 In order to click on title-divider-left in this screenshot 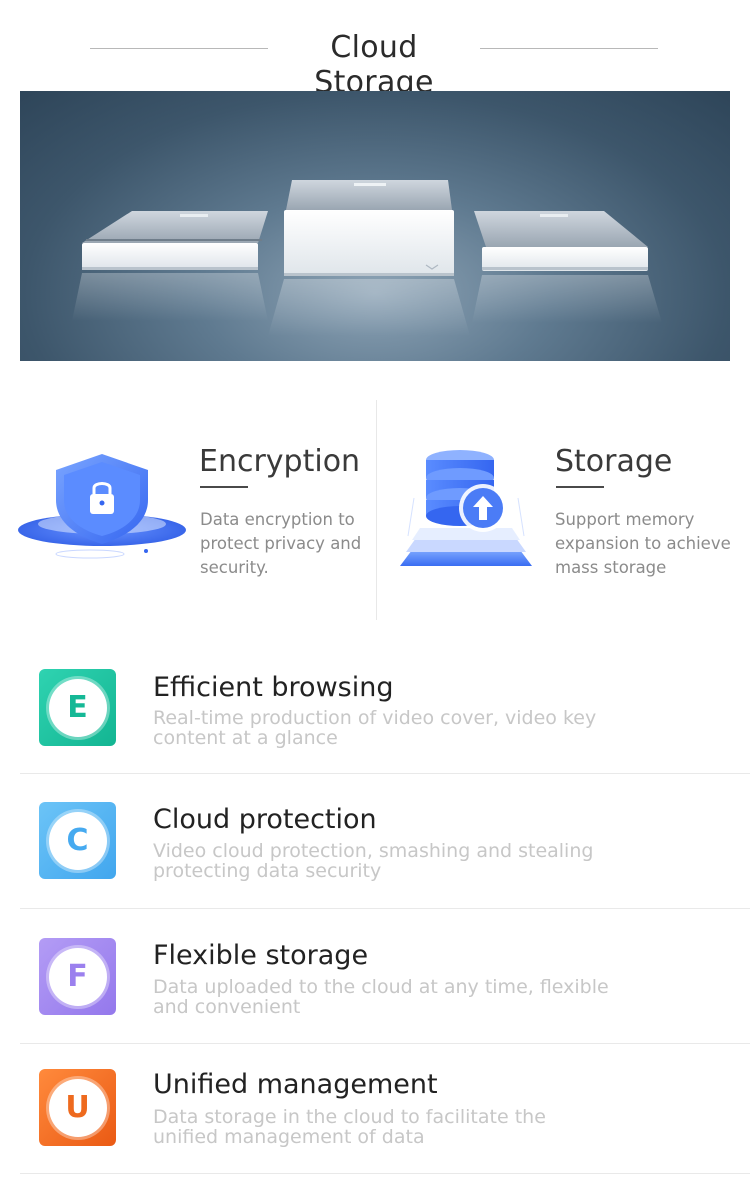, I will do `click(179, 48)`.